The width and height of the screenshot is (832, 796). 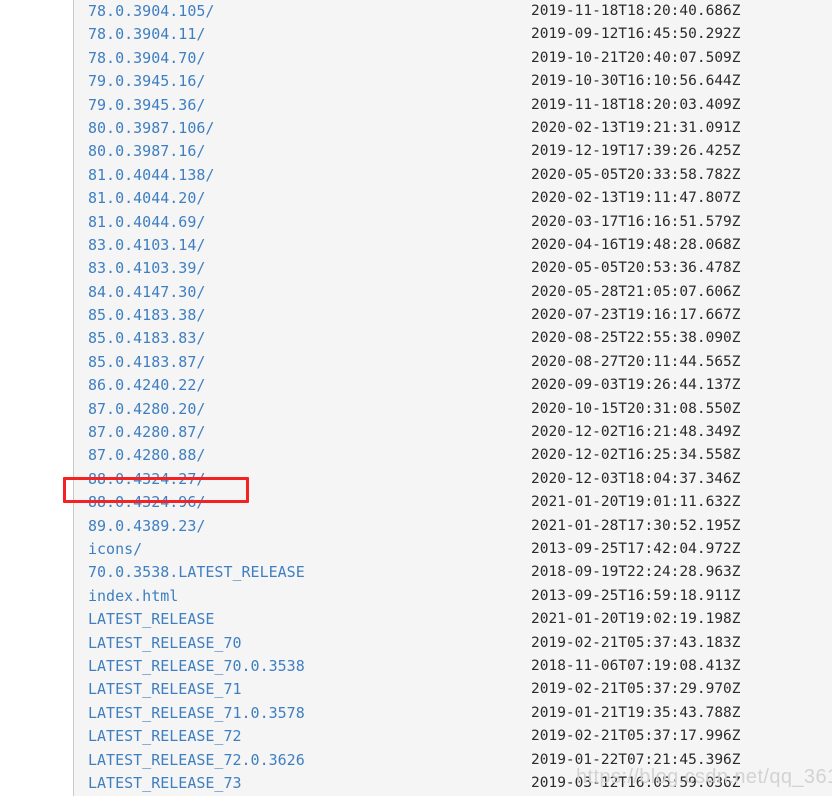 What do you see at coordinates (453, 128) in the screenshot?
I see `directory-entry-row: 80.0.3987.106/2020-02-13T19:21:31.091Z` at bounding box center [453, 128].